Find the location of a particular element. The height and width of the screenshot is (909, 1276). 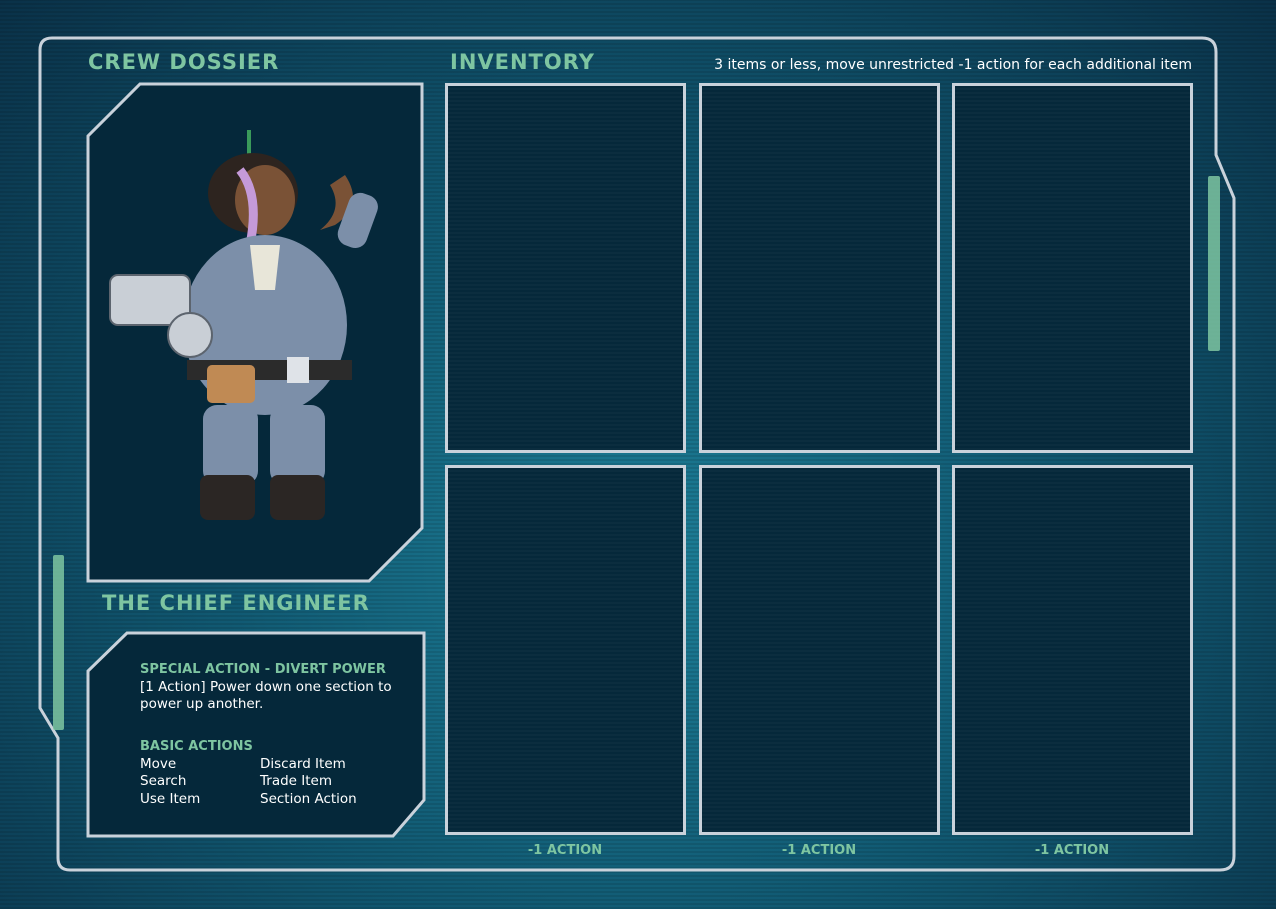

right-accent-bar is located at coordinates (1214, 263).